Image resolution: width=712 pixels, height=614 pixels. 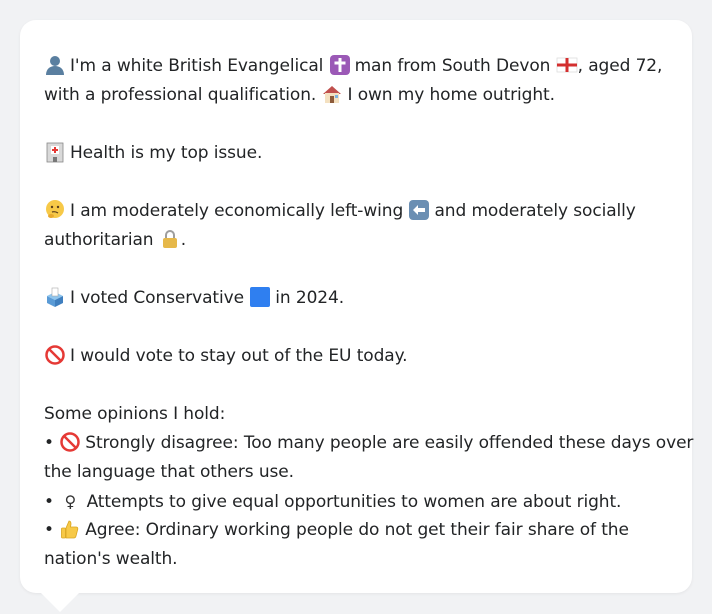 I want to click on vote-text-1: I voted Conservative, so click(x=157, y=298).